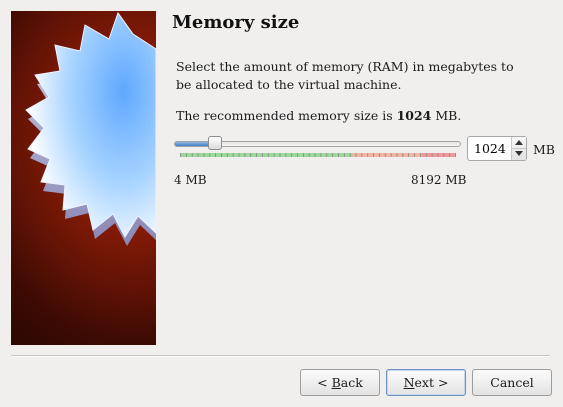 The image size is (563, 407). I want to click on back-button: < Back, so click(340, 382).